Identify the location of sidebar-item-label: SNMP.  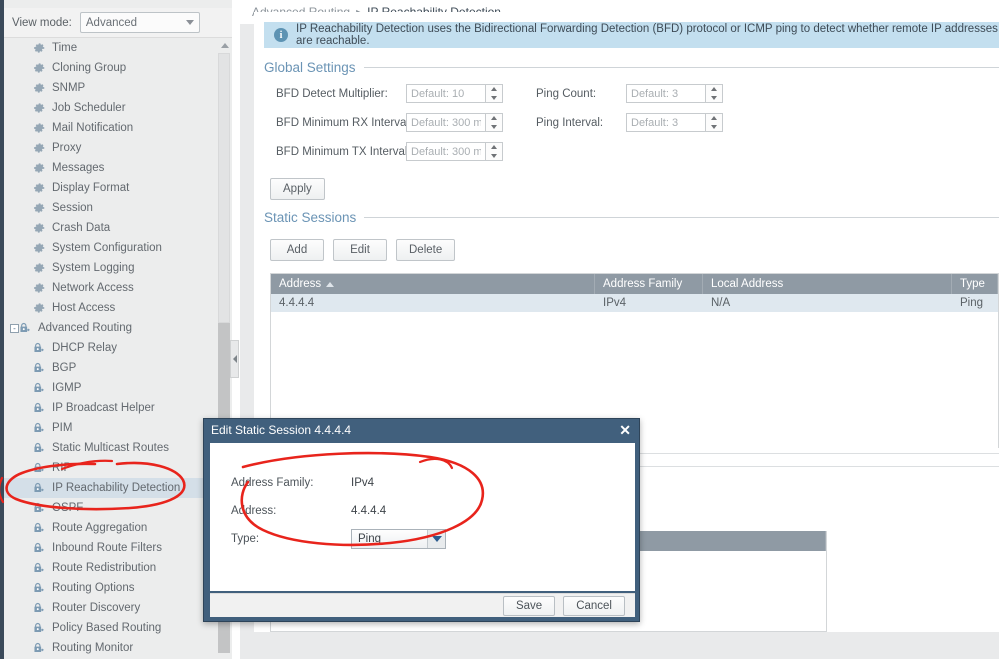
(69, 88).